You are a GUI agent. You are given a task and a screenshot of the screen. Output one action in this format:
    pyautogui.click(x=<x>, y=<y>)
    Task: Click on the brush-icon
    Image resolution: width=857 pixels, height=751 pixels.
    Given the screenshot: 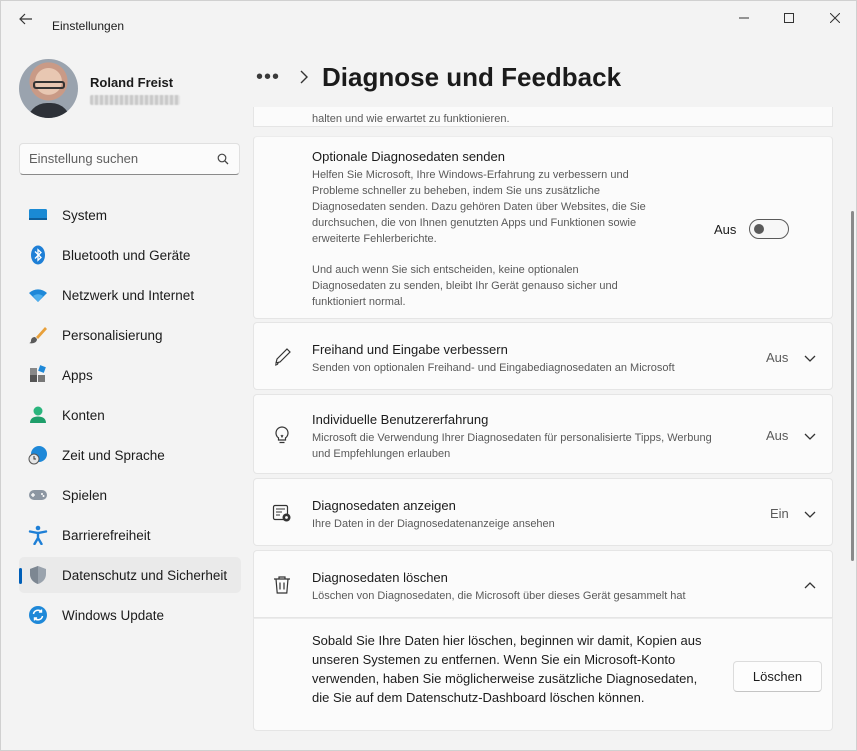 What is the action you would take?
    pyautogui.click(x=38, y=335)
    